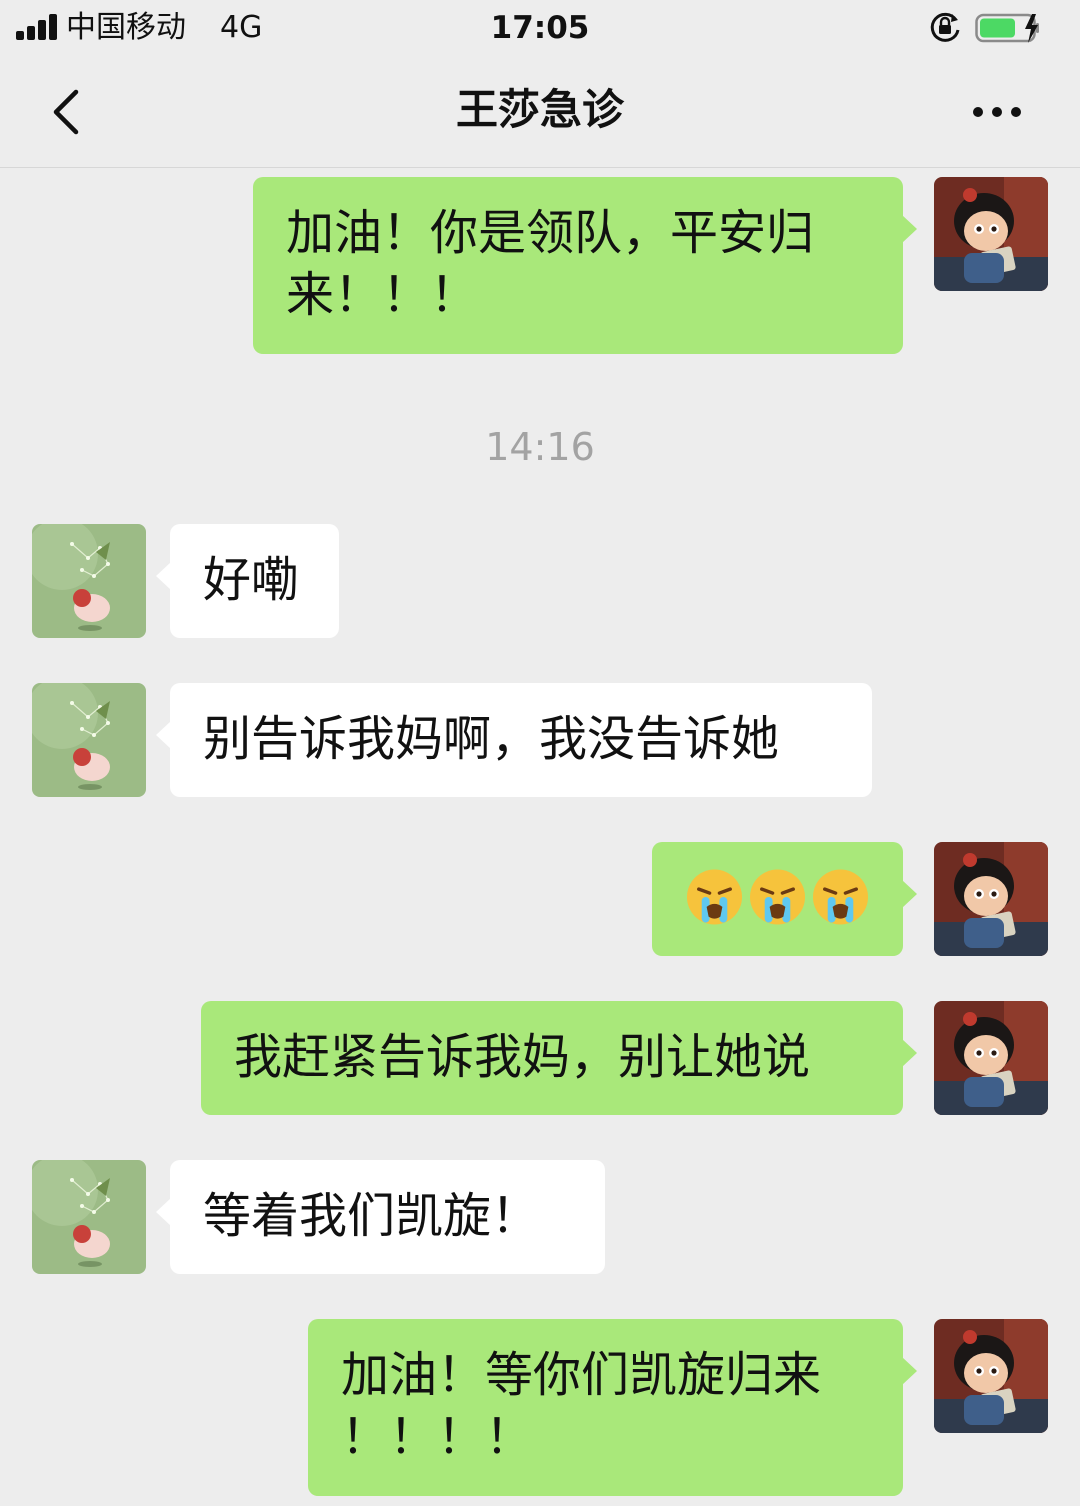 The height and width of the screenshot is (1506, 1080). I want to click on message-text: 我赶紧告诉我妈，别让她说, so click(522, 1057).